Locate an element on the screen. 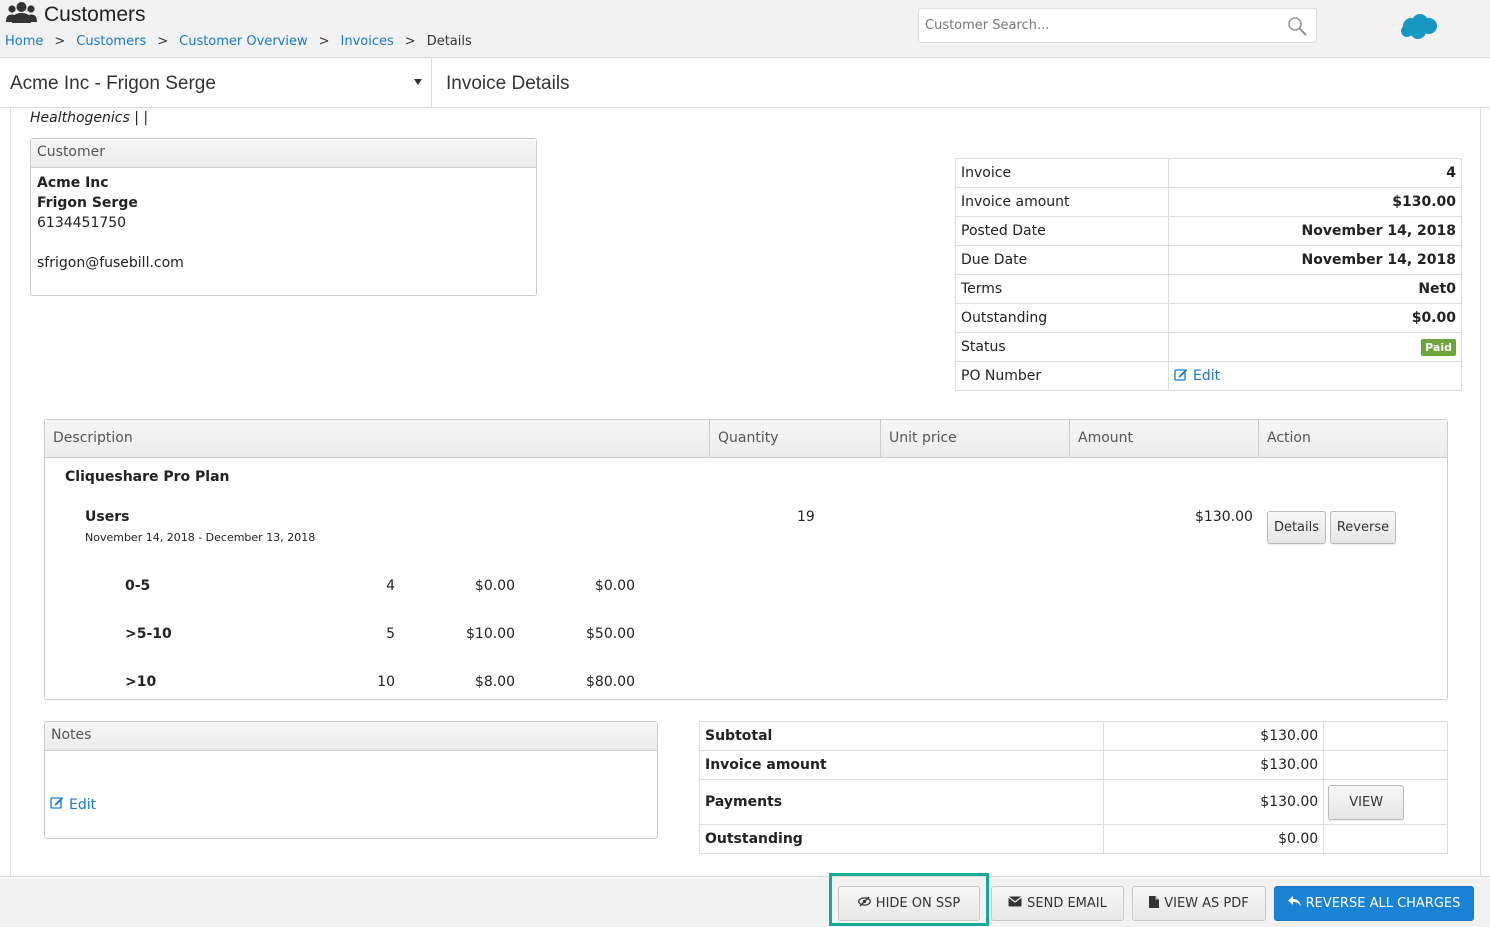 The height and width of the screenshot is (927, 1490). tier-amount: $80.00 is located at coordinates (610, 682).